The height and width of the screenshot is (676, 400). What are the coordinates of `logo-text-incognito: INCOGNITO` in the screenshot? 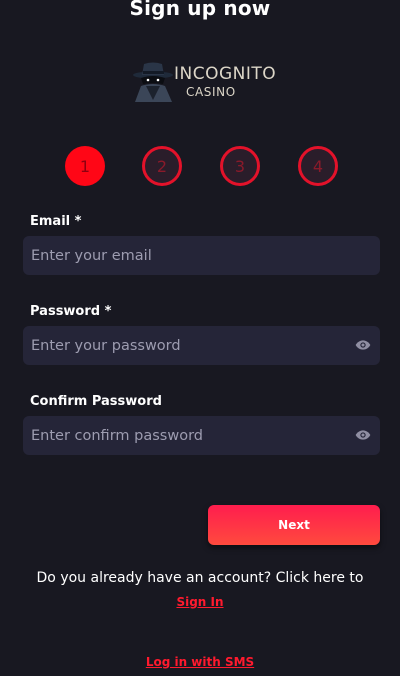 It's located at (225, 74).